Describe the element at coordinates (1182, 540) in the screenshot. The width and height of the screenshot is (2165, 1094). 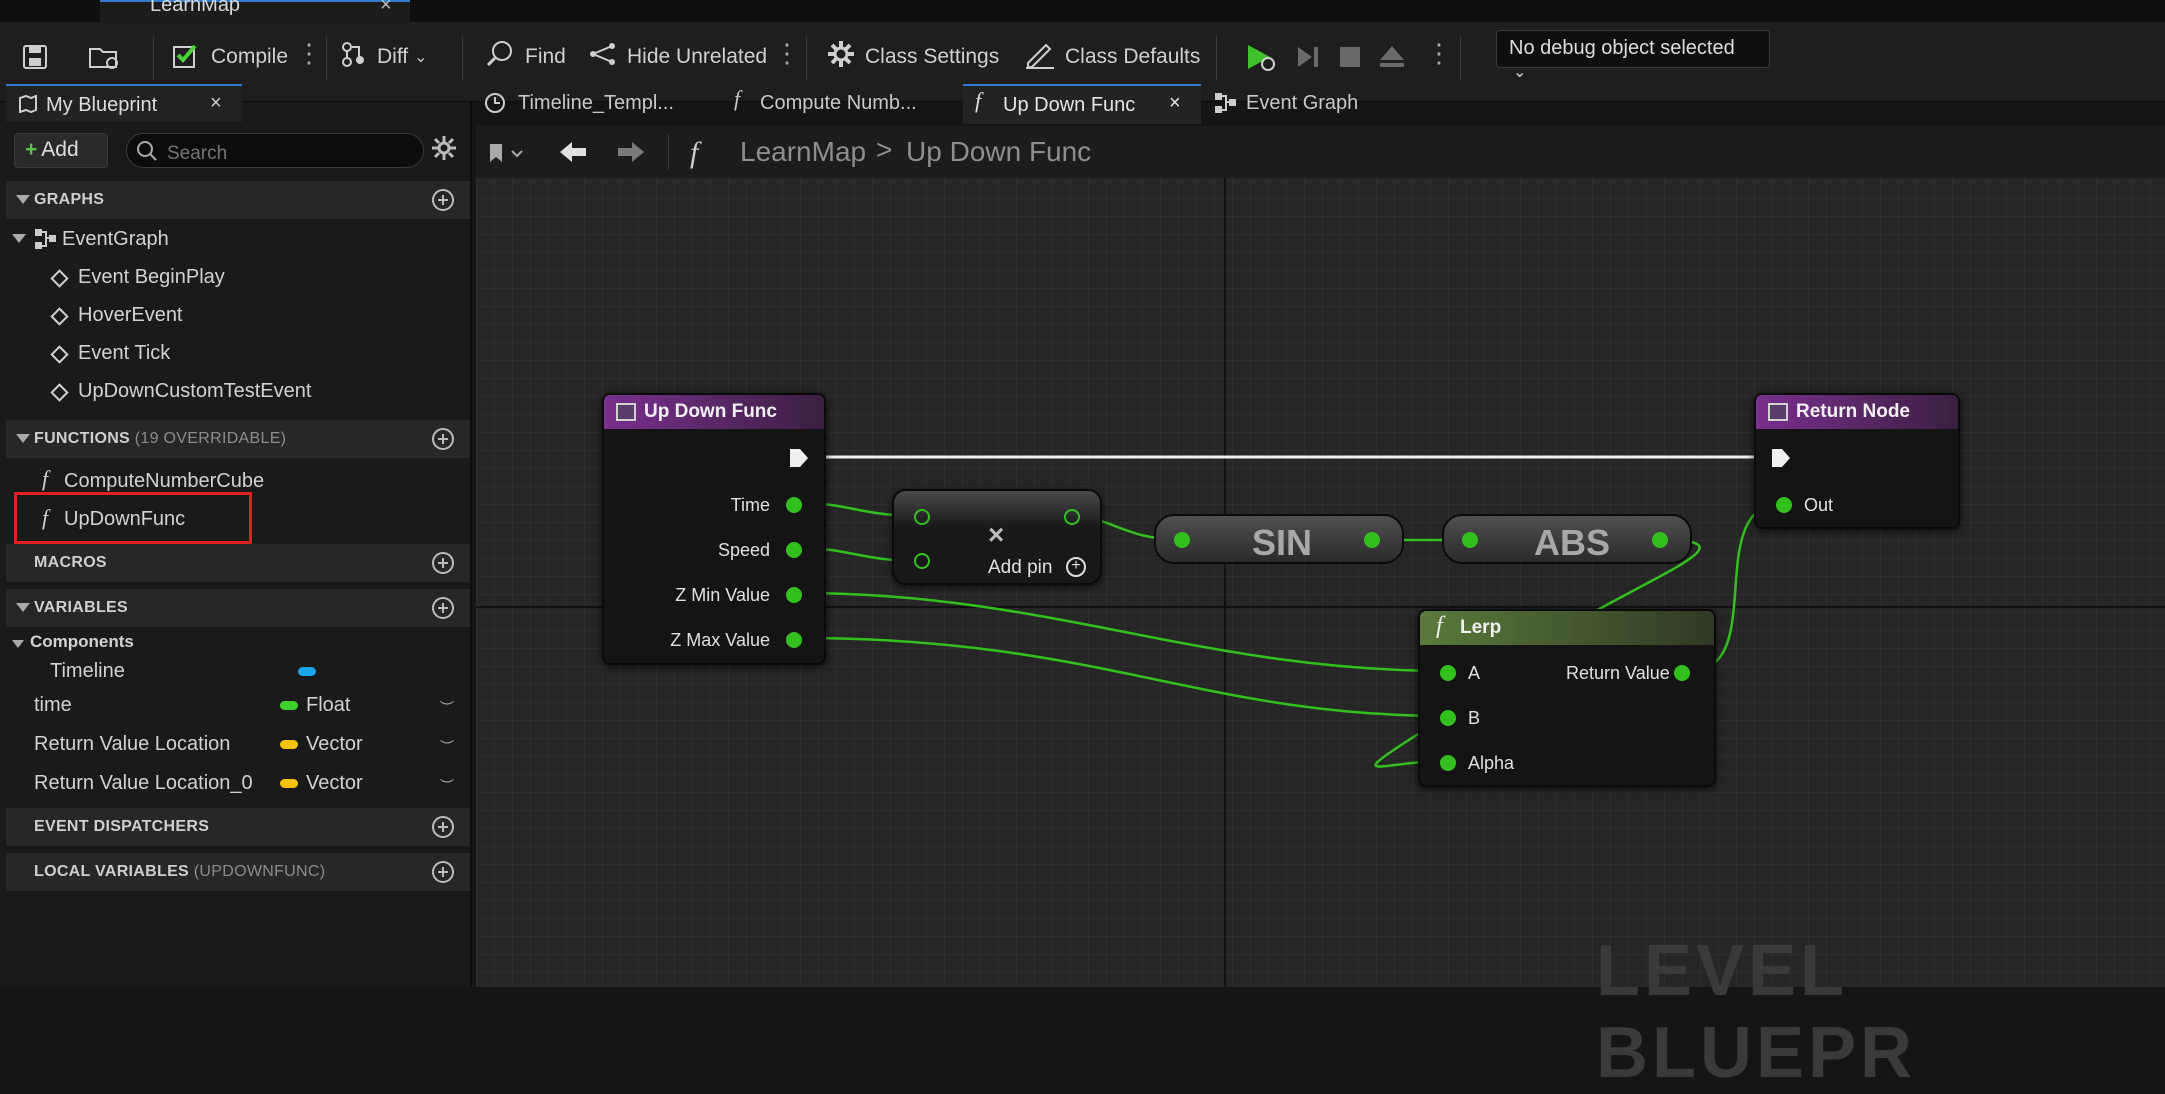
I see `pin-sin-in` at that location.